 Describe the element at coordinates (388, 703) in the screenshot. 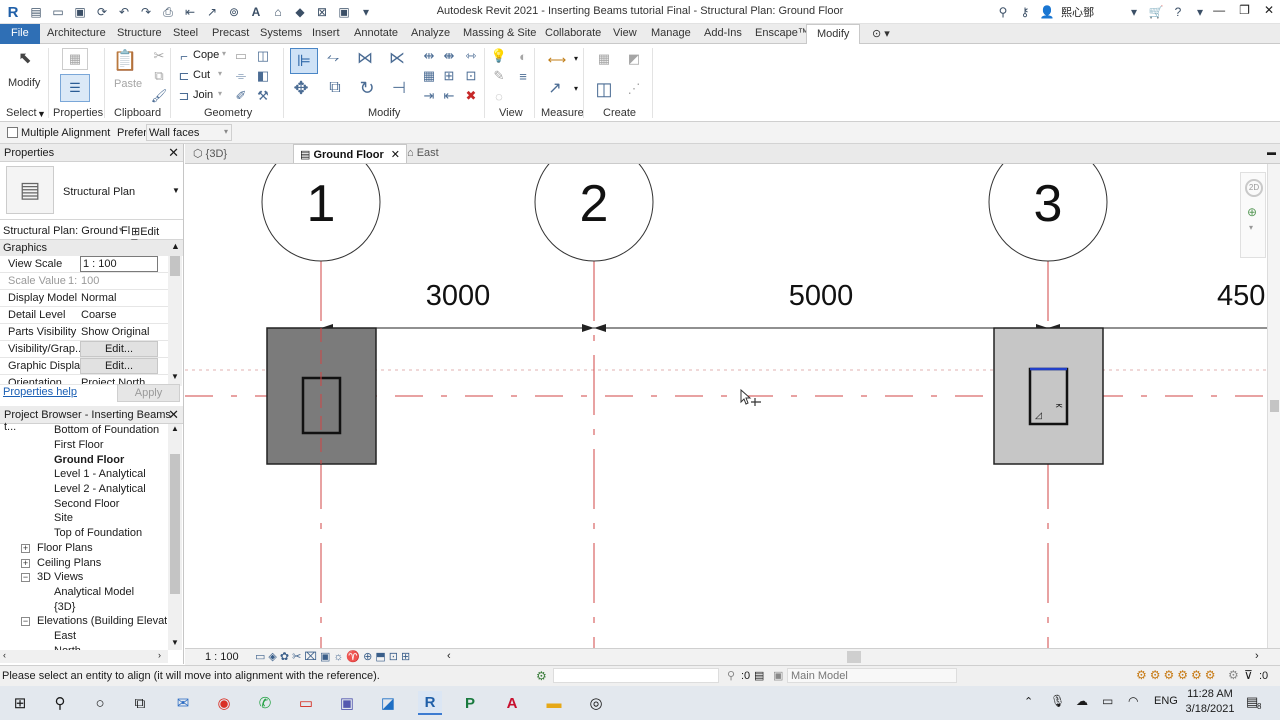

I see `outlook-icon: ◪` at that location.